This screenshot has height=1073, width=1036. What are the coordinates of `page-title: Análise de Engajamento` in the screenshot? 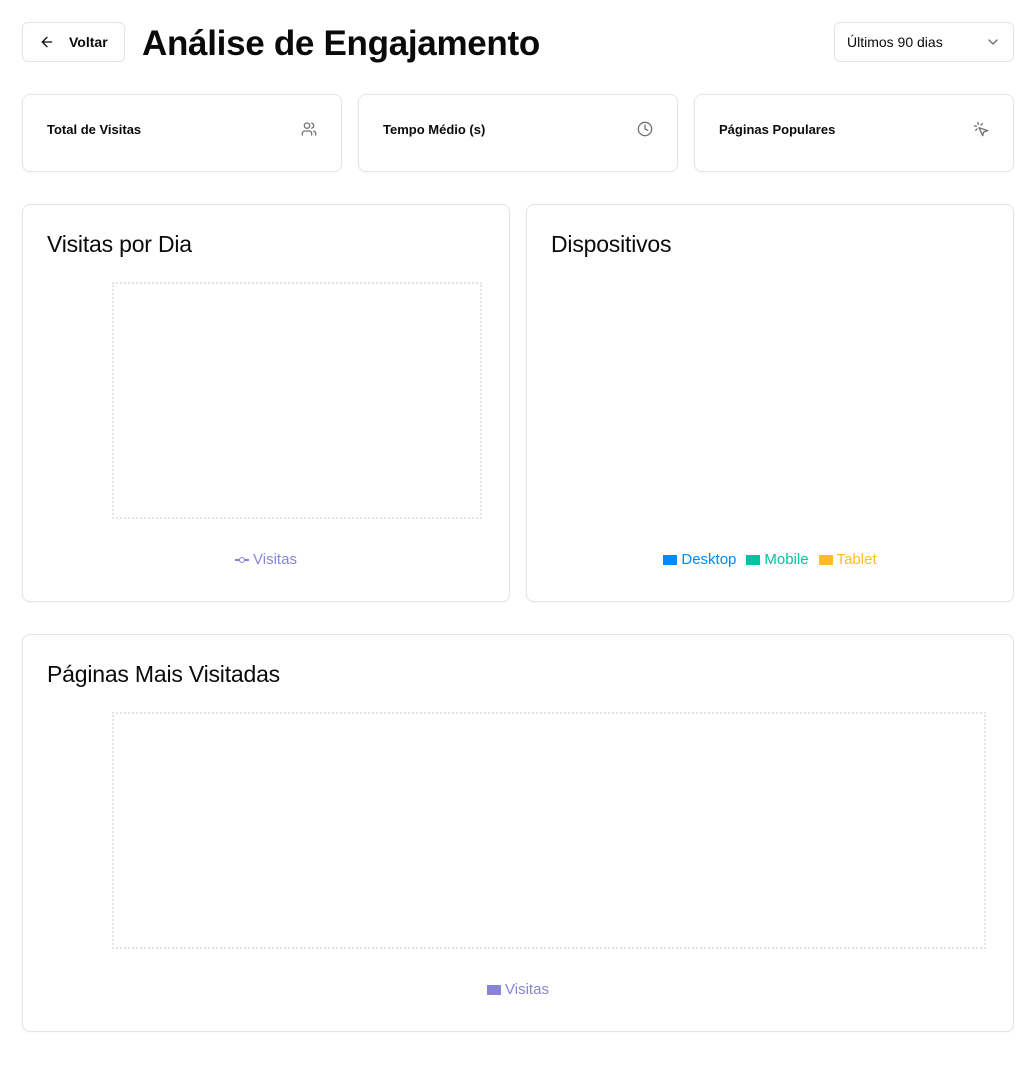 It's located at (341, 43).